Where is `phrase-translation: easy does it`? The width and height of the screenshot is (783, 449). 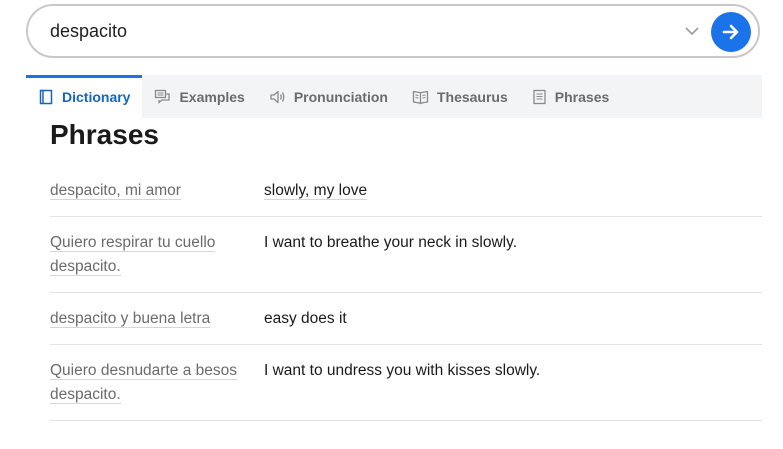
phrase-translation: easy does it is located at coordinates (305, 318).